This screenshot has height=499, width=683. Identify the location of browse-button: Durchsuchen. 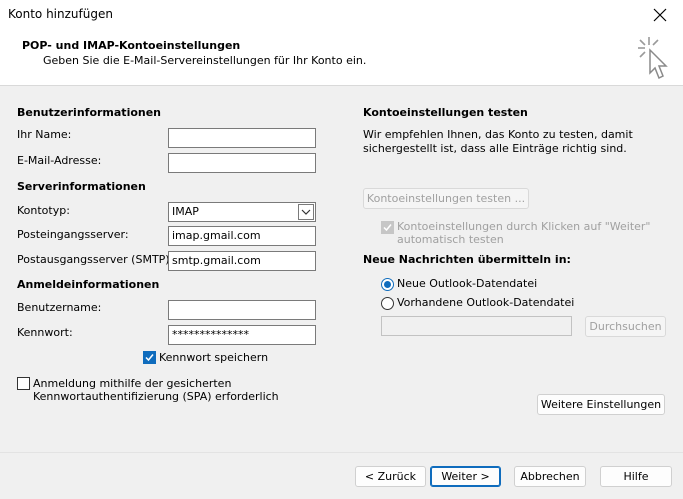
(625, 326).